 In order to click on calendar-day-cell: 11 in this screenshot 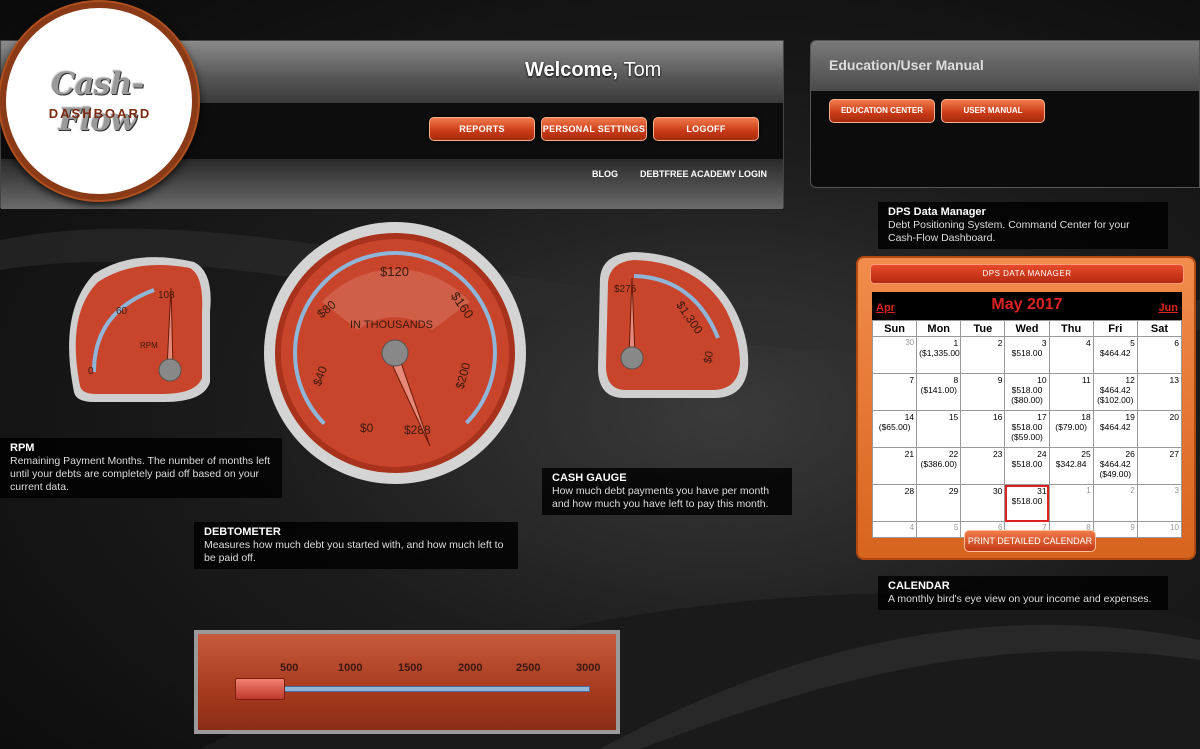, I will do `click(1071, 392)`.